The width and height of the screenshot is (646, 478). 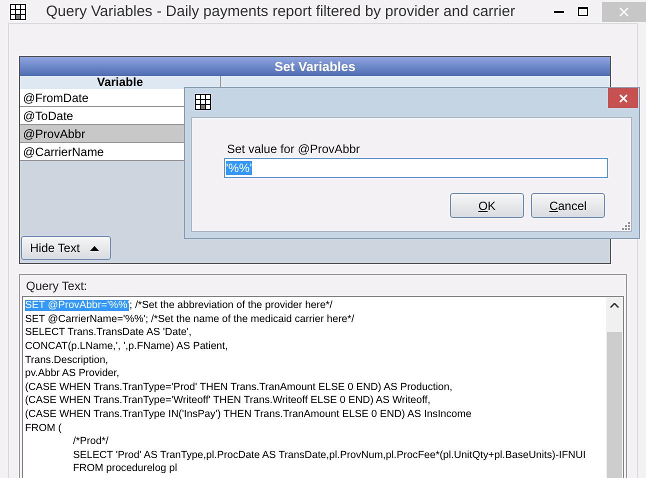 What do you see at coordinates (56, 286) in the screenshot?
I see `query-text-label: Query Text:` at bounding box center [56, 286].